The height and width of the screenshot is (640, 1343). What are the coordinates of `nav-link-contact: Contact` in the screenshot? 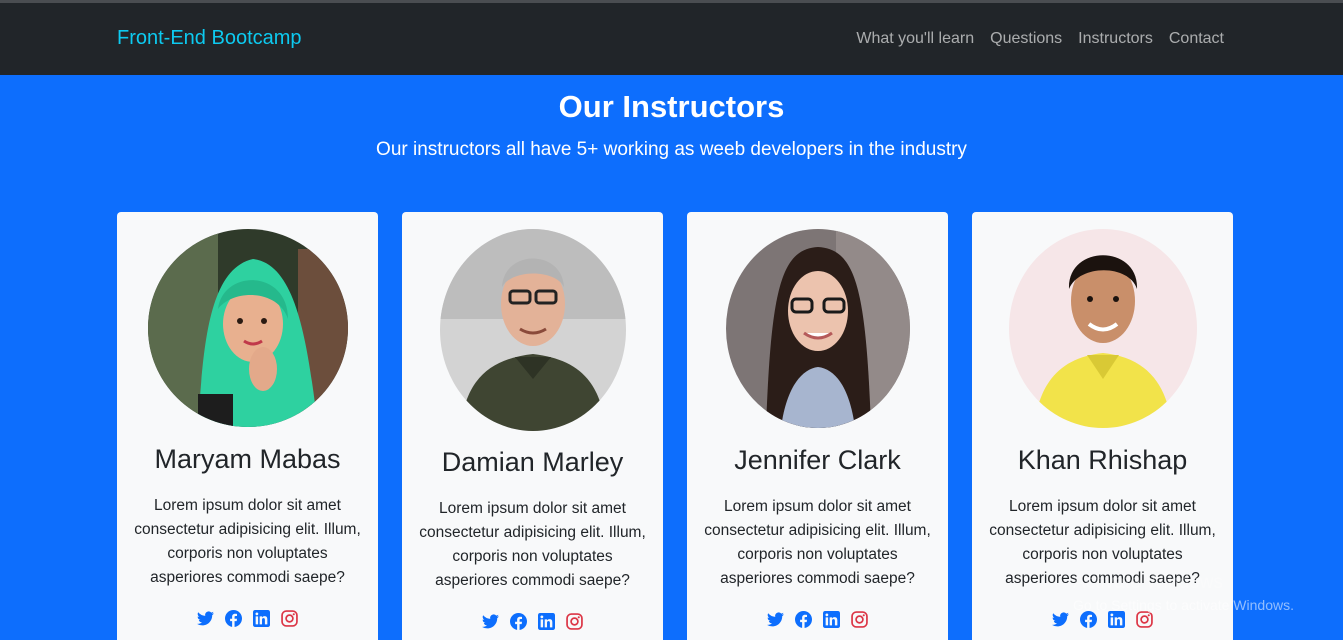 It's located at (1196, 39).